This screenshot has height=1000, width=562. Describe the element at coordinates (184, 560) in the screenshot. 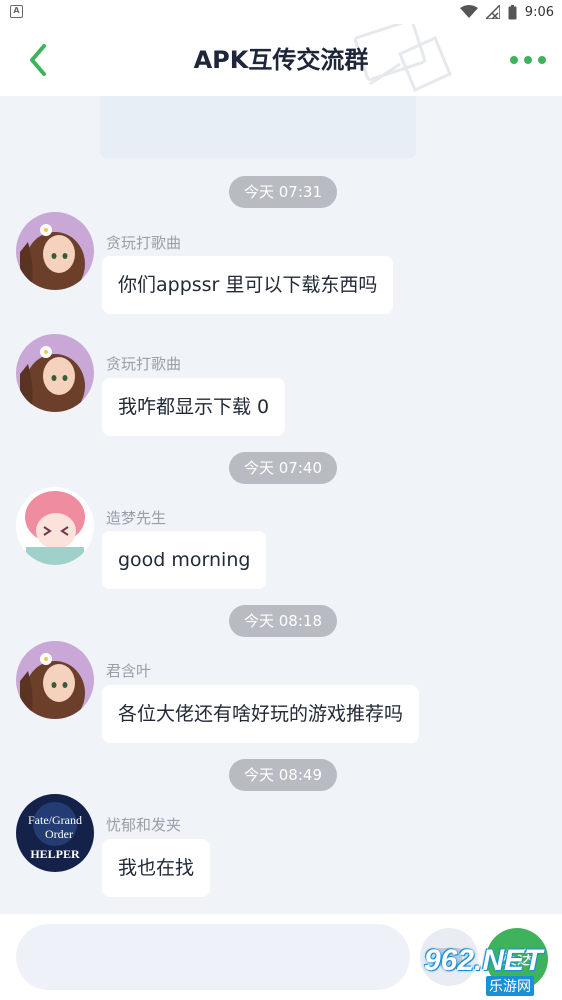

I see `message-bubble: good morning` at that location.